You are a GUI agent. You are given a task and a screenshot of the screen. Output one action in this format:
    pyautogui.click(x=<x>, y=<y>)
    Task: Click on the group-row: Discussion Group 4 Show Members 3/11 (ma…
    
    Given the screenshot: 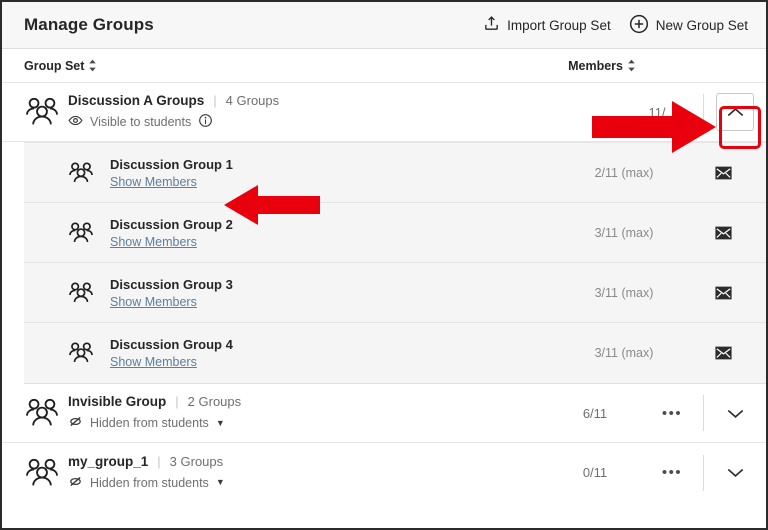 What is the action you would take?
    pyautogui.click(x=395, y=353)
    